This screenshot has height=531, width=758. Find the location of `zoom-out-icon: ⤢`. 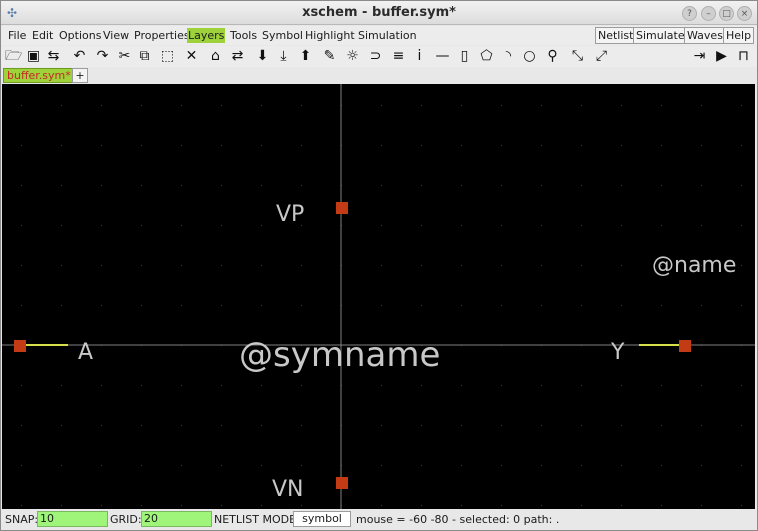

zoom-out-icon: ⤢ is located at coordinates (601, 56).